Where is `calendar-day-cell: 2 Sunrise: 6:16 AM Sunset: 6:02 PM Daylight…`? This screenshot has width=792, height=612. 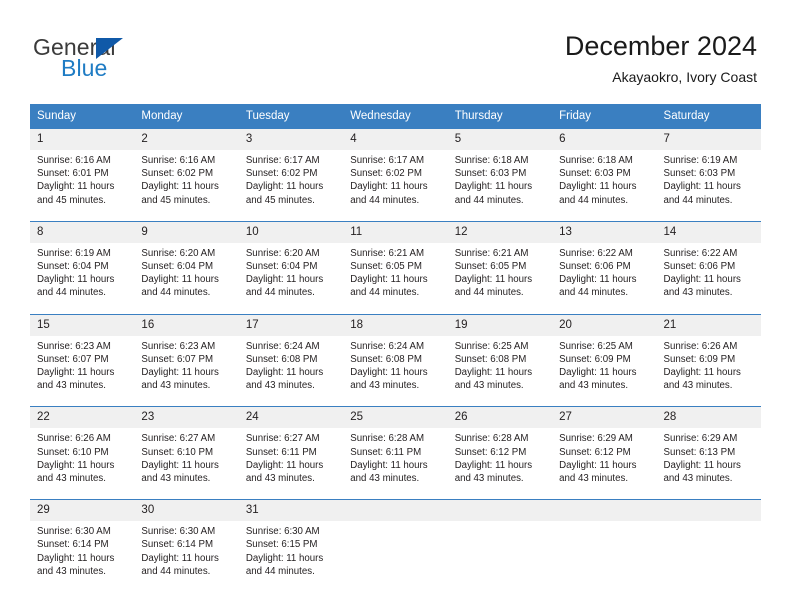 calendar-day-cell: 2 Sunrise: 6:16 AM Sunset: 6:02 PM Daylight… is located at coordinates (186, 167).